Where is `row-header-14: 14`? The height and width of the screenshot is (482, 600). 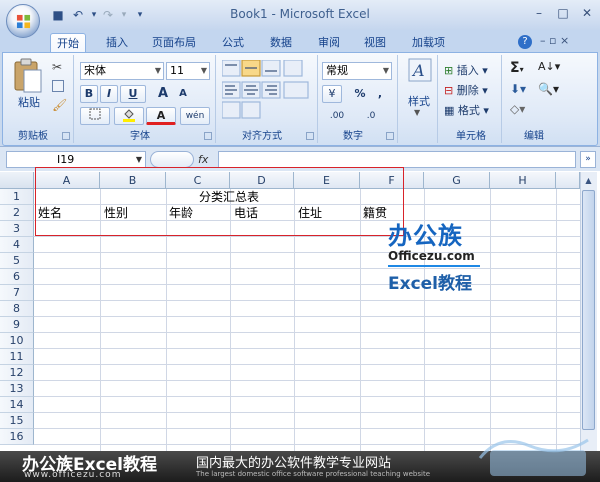 row-header-14: 14 is located at coordinates (17, 405).